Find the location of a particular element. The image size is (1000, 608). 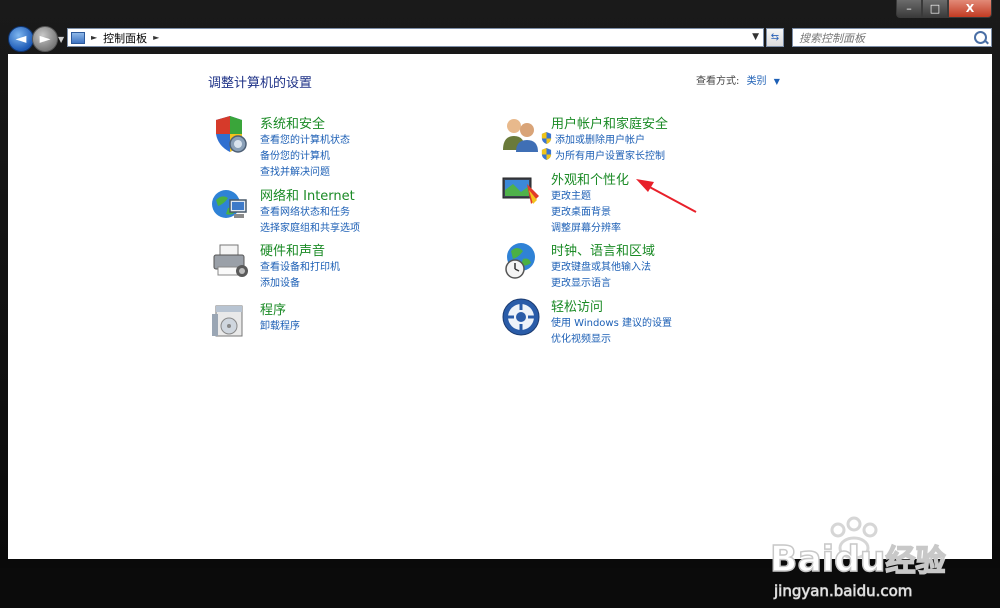

close-button: X is located at coordinates (970, 9).